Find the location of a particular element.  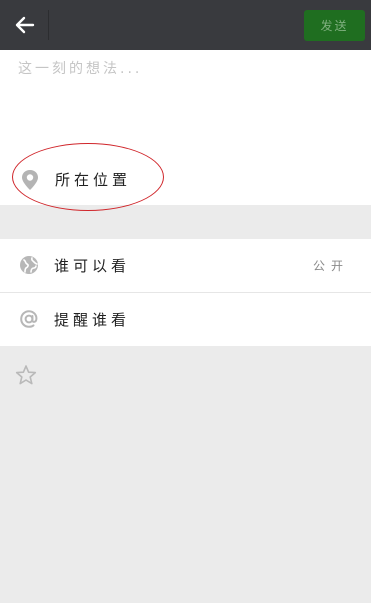

visibility-value: 公开 is located at coordinates (330, 266).